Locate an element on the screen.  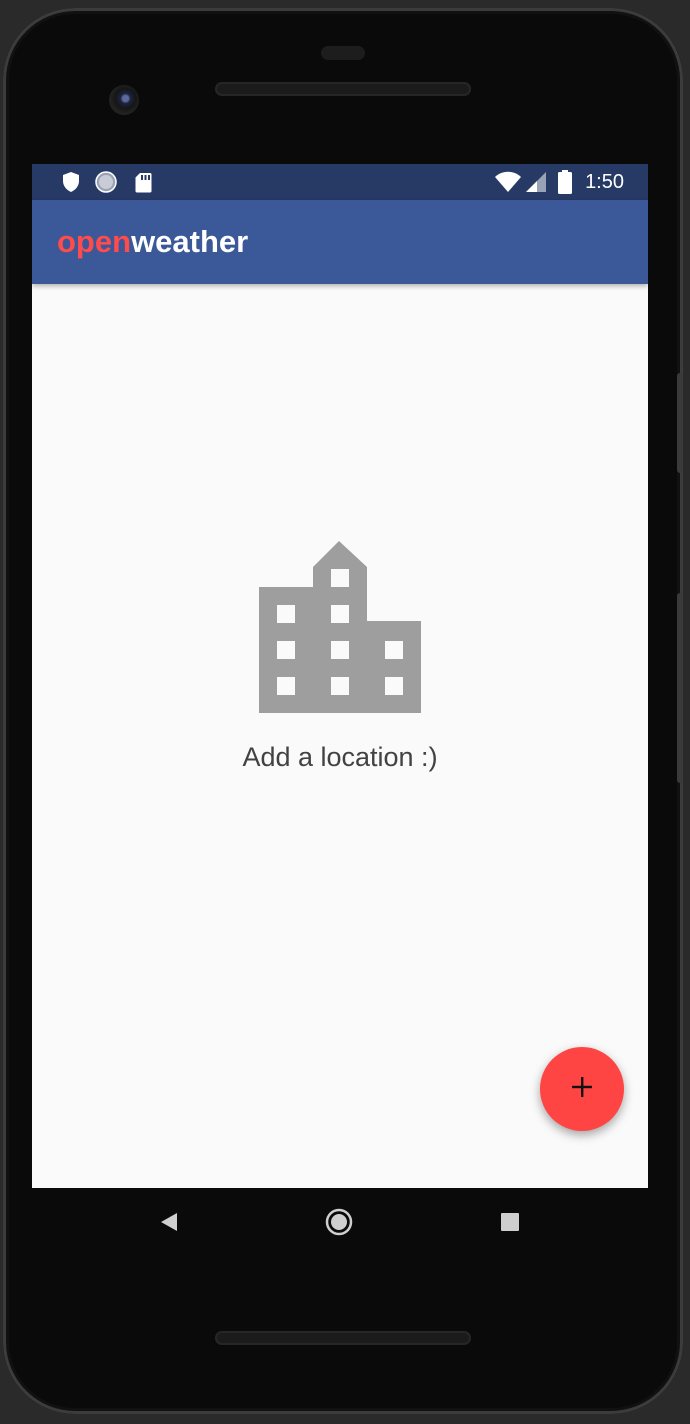
volume-button is located at coordinates (680, 423).